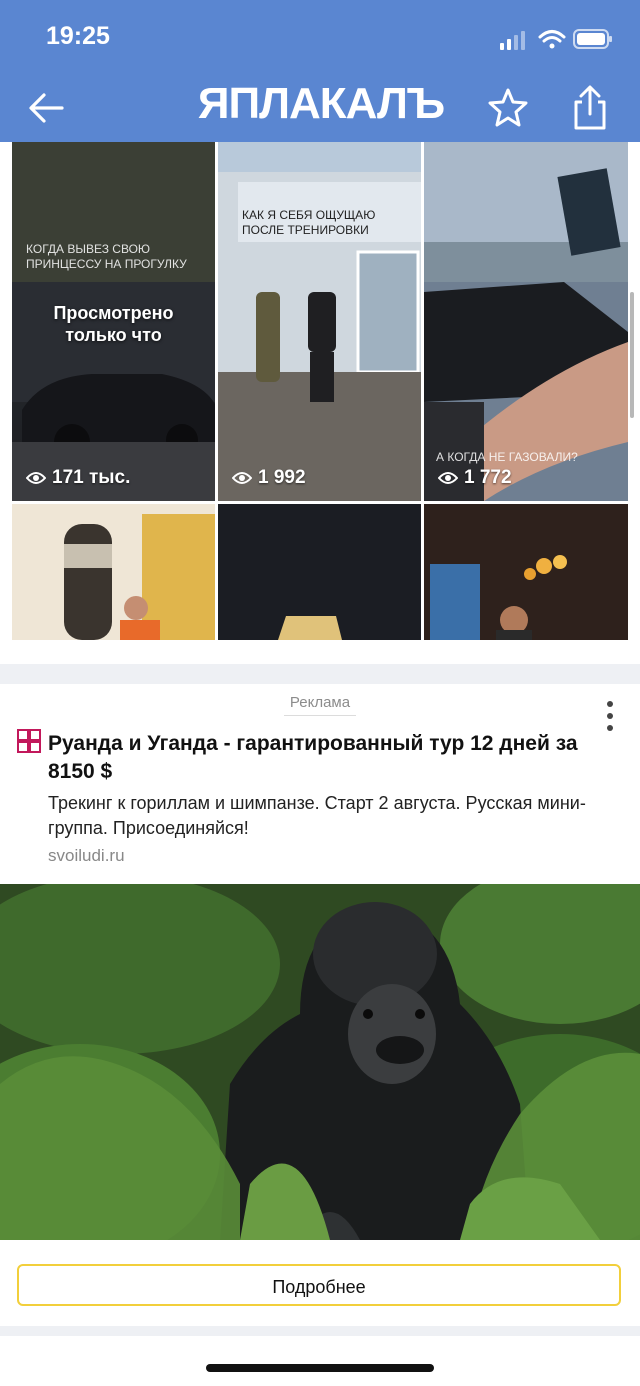 The height and width of the screenshot is (1386, 640). I want to click on signal-icon, so click(512, 40).